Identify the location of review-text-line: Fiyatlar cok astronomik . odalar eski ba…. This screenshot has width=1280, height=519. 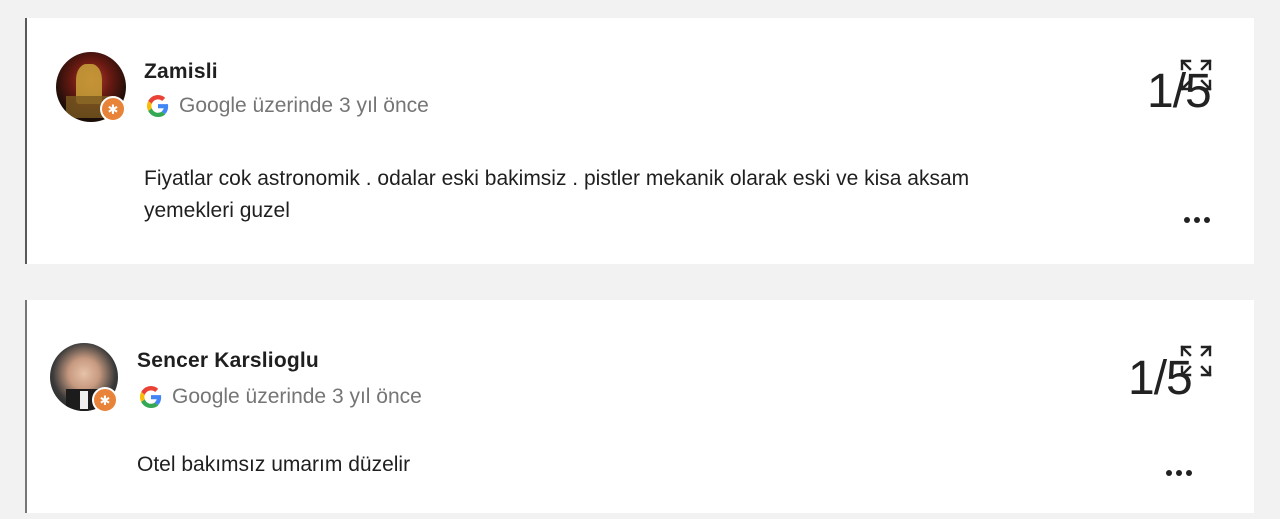
(557, 178).